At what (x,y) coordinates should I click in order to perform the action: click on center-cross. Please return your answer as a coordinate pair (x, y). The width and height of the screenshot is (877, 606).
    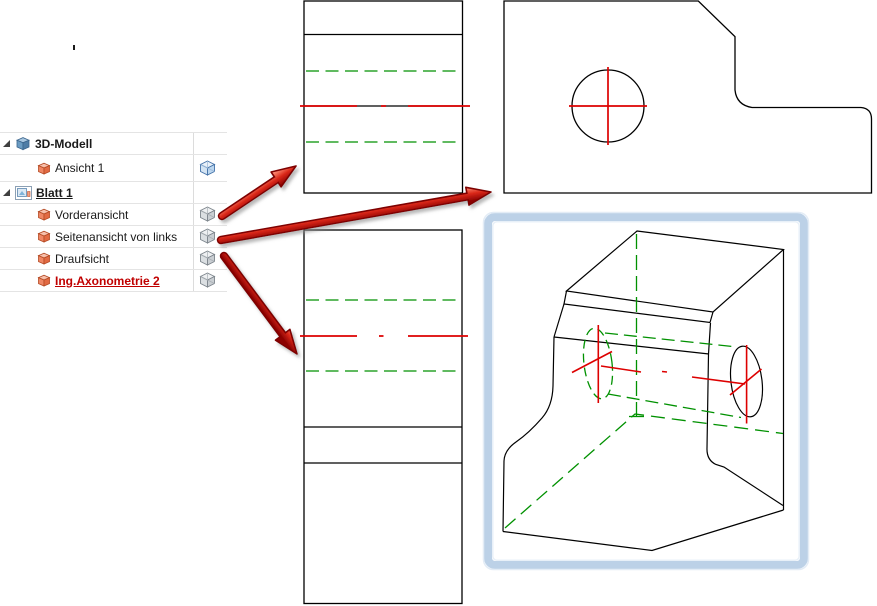
    Looking at the image, I should click on (608, 106).